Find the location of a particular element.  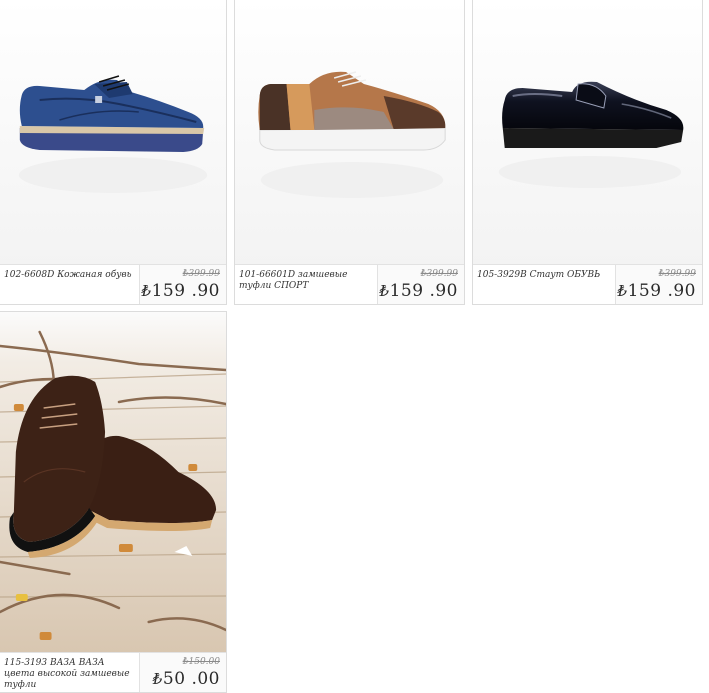

product-name: 105-3929B Стаут ОБУВЬ is located at coordinates (541, 275).